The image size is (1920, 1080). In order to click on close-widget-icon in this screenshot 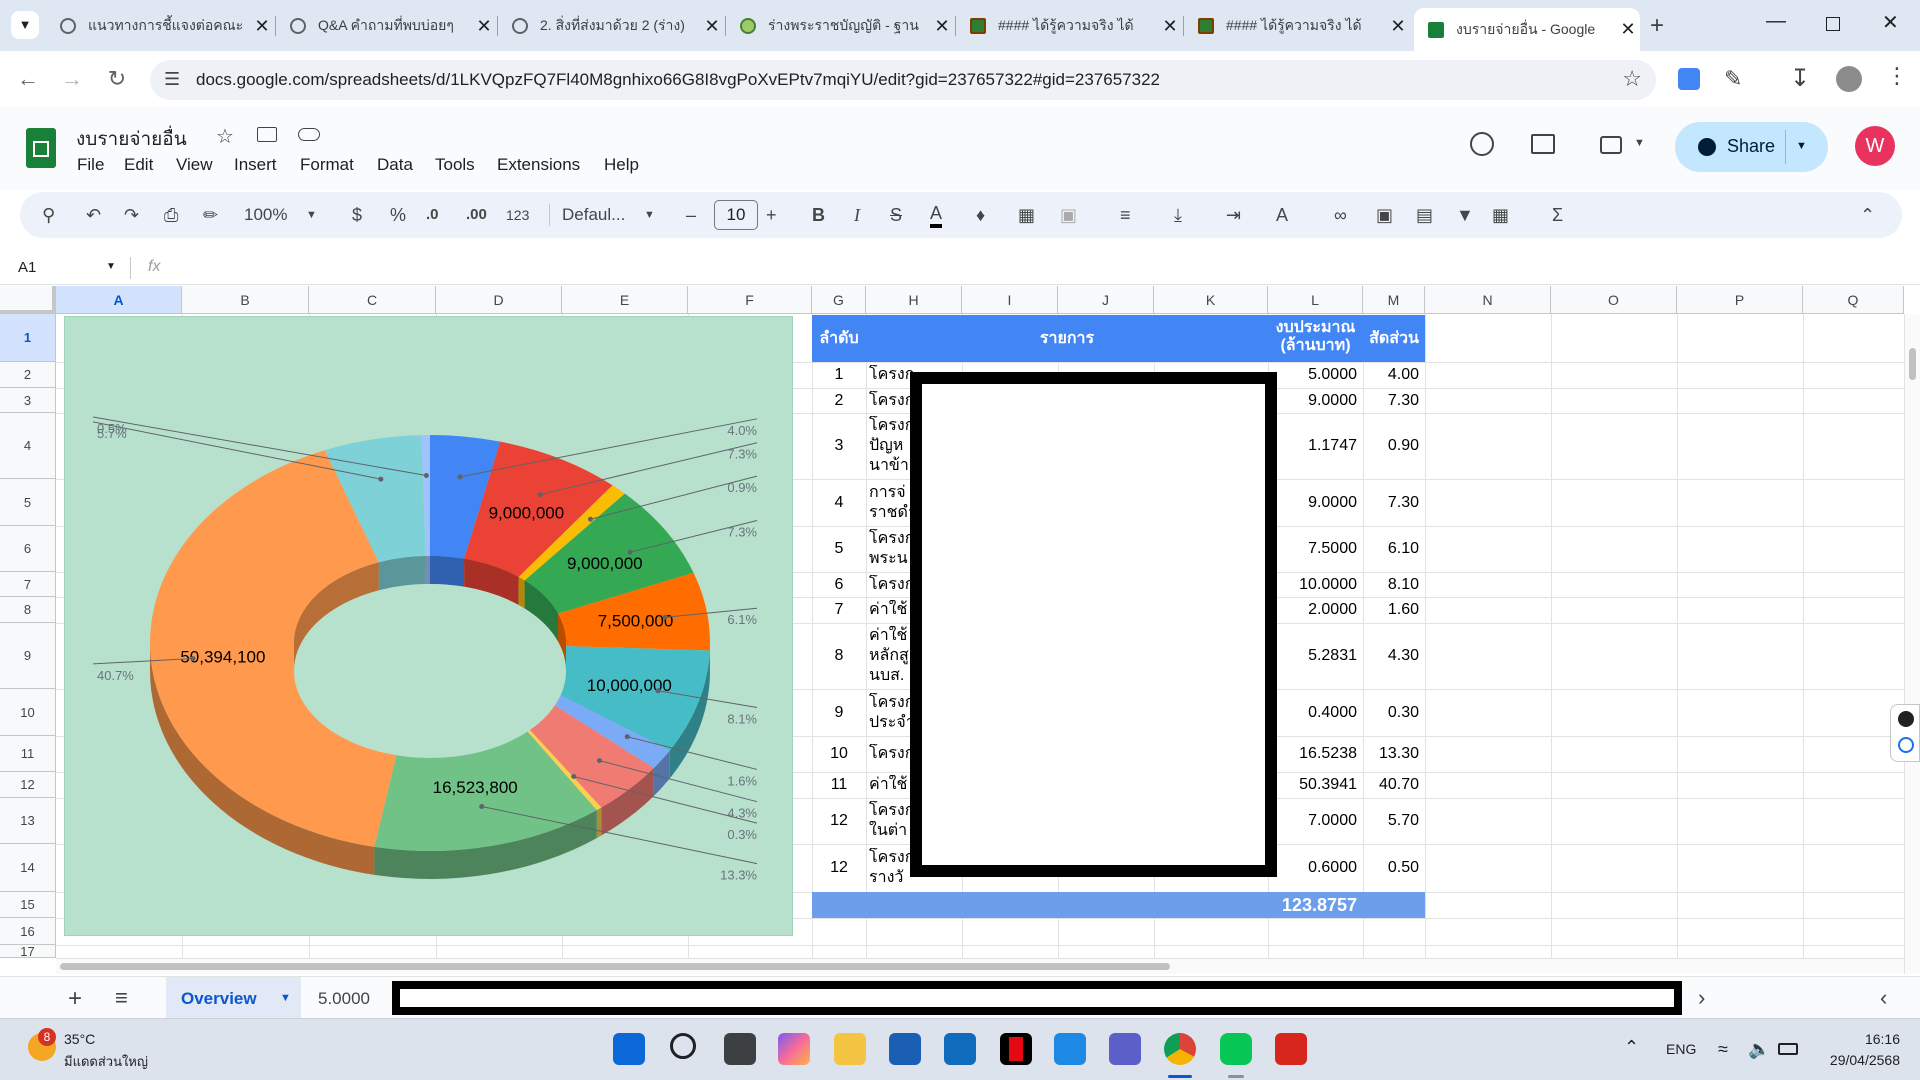, I will do `click(1906, 719)`.